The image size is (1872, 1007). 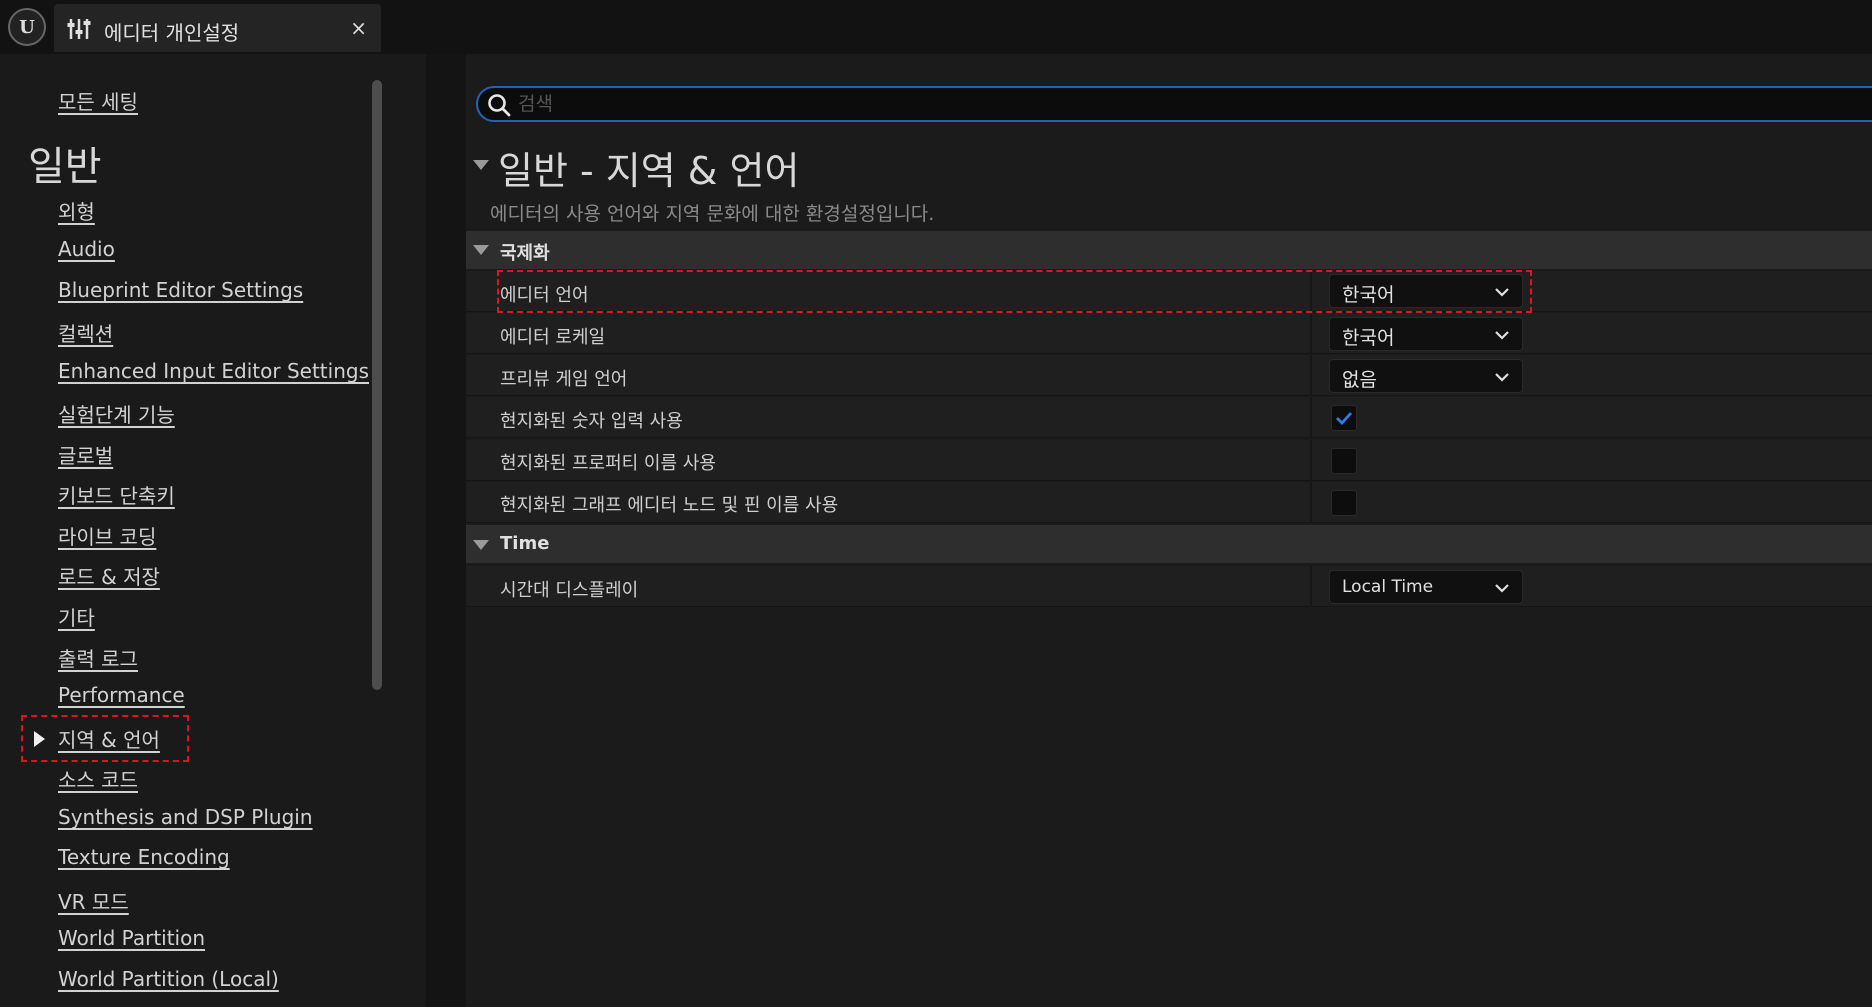 I want to click on sidebar-item-vr-mode: VR 모드, so click(x=93, y=900).